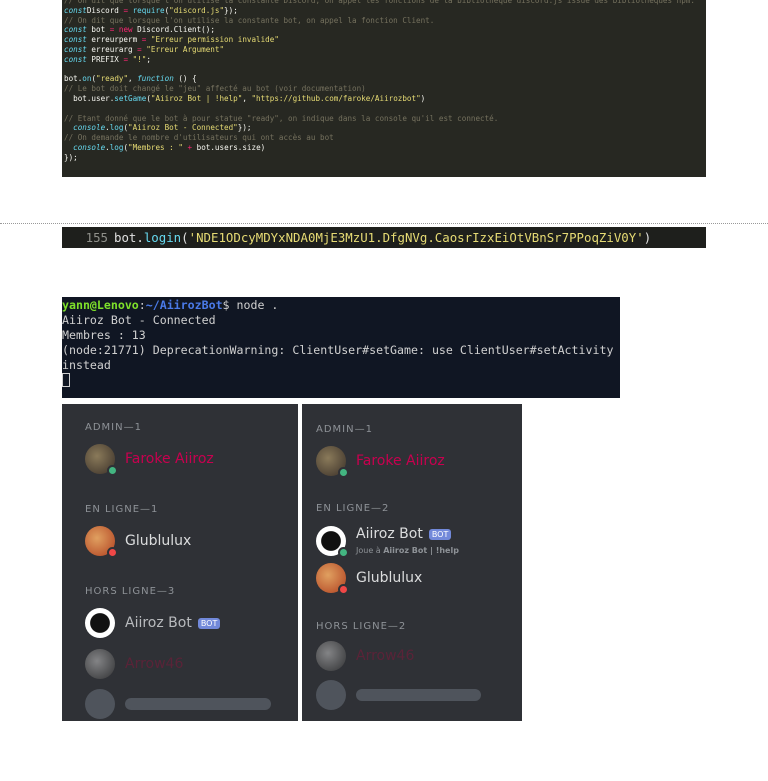  I want to click on code-token: log, so click(116, 147).